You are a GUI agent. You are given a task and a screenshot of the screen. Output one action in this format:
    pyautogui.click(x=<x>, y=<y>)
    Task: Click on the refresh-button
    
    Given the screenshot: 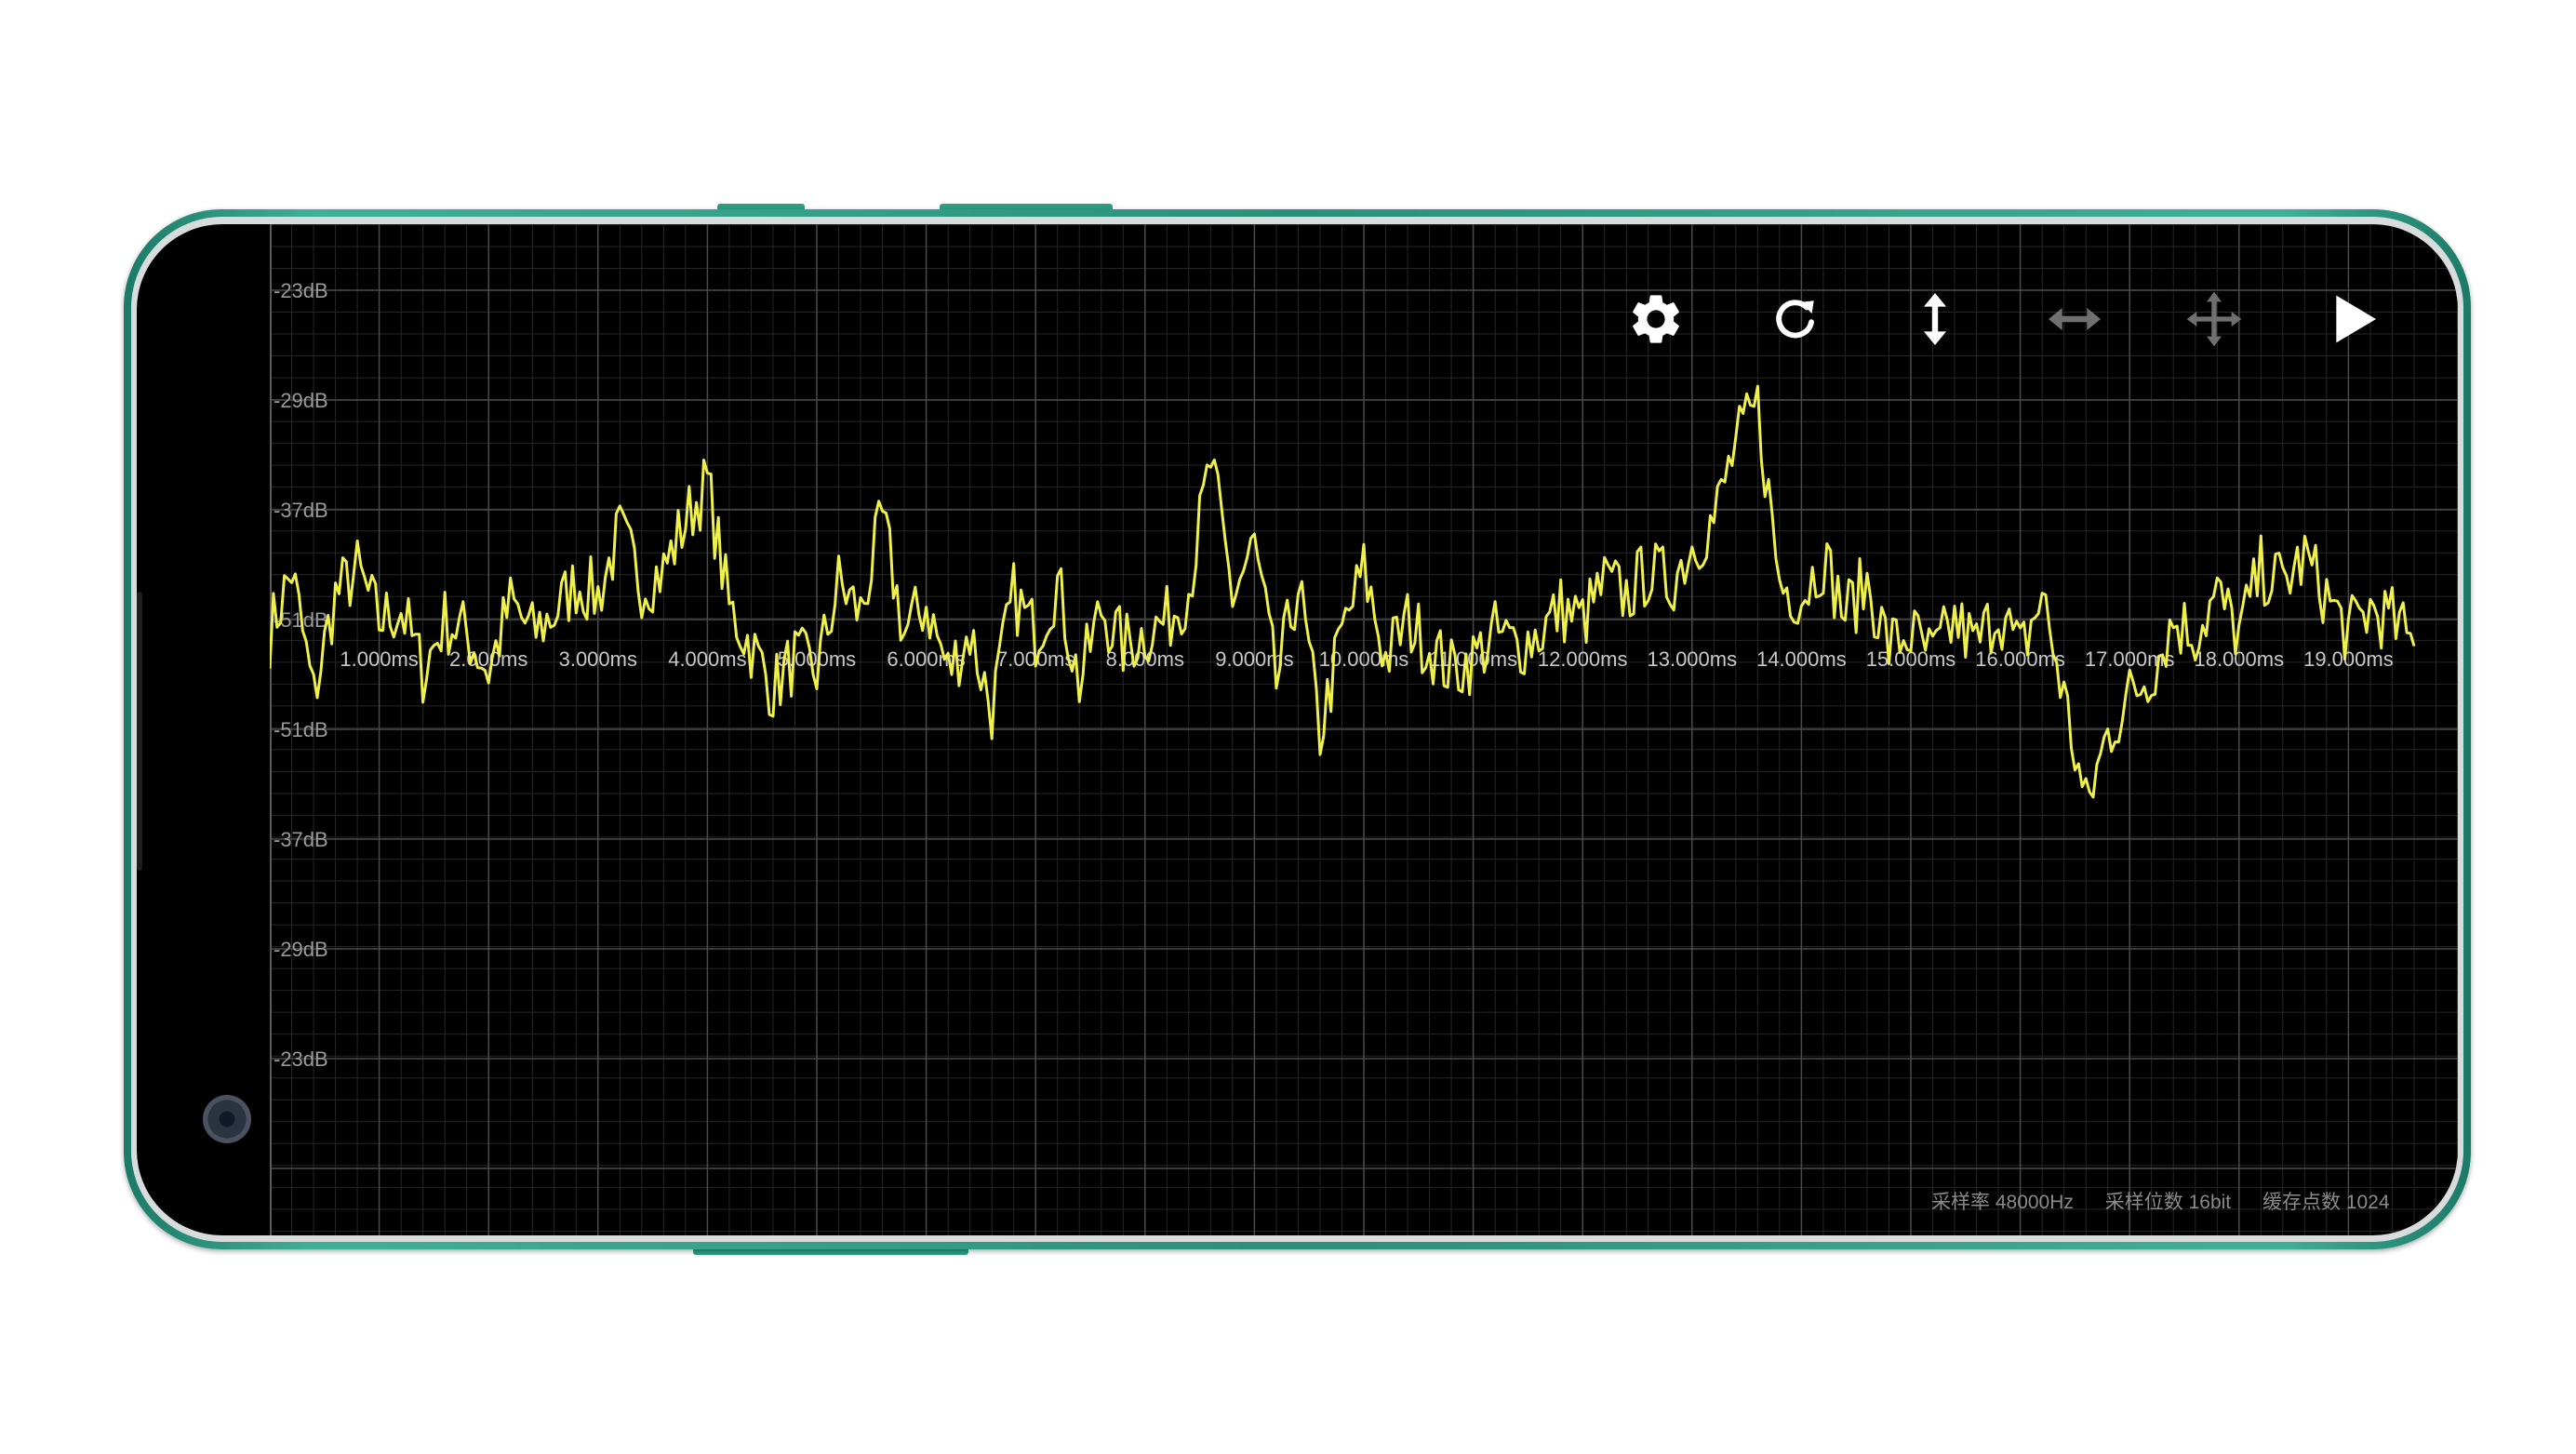 What is the action you would take?
    pyautogui.click(x=1795, y=319)
    